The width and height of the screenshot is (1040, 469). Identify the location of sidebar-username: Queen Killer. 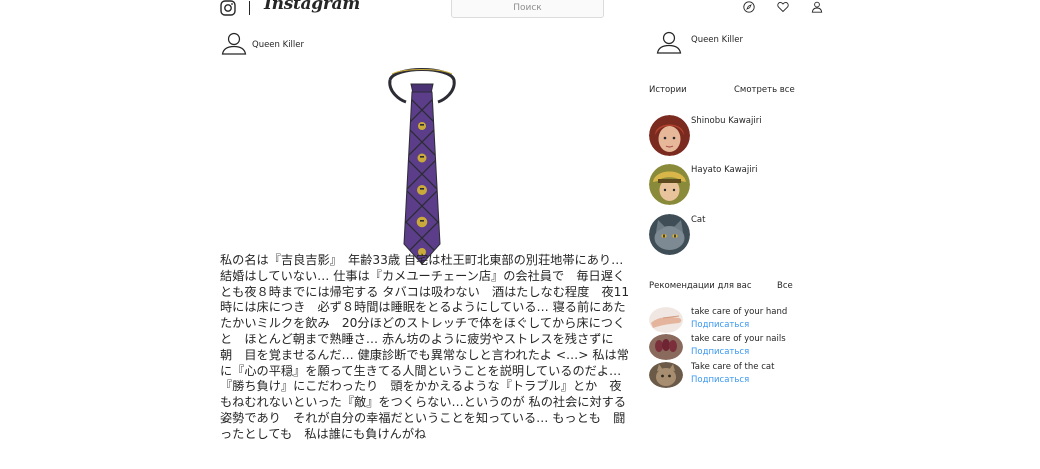
(717, 40).